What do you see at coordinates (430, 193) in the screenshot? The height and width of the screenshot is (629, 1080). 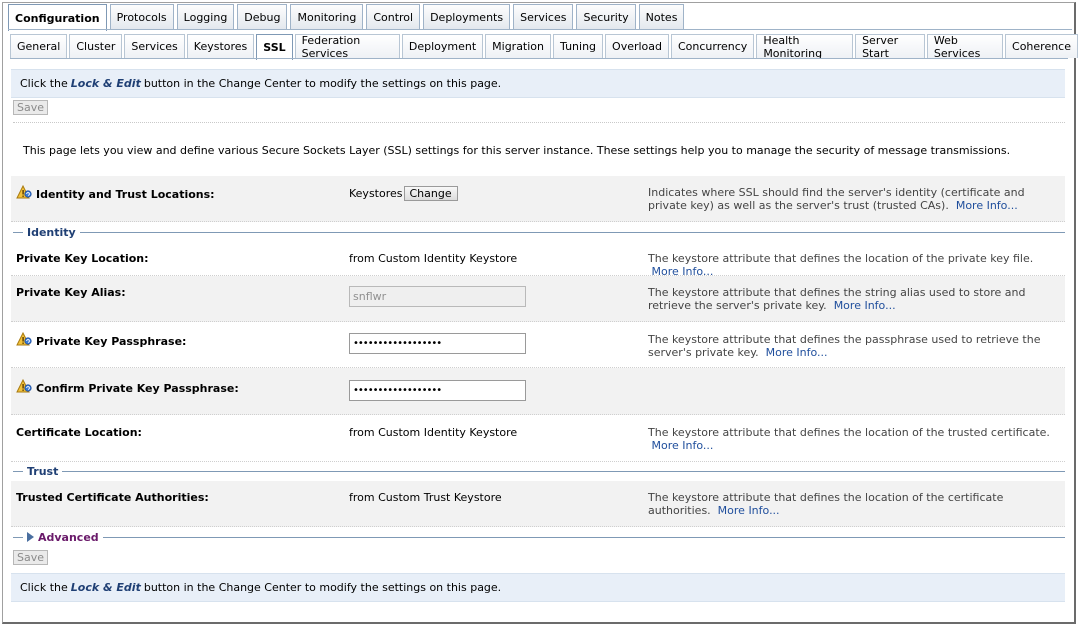 I see `change-button: Change` at bounding box center [430, 193].